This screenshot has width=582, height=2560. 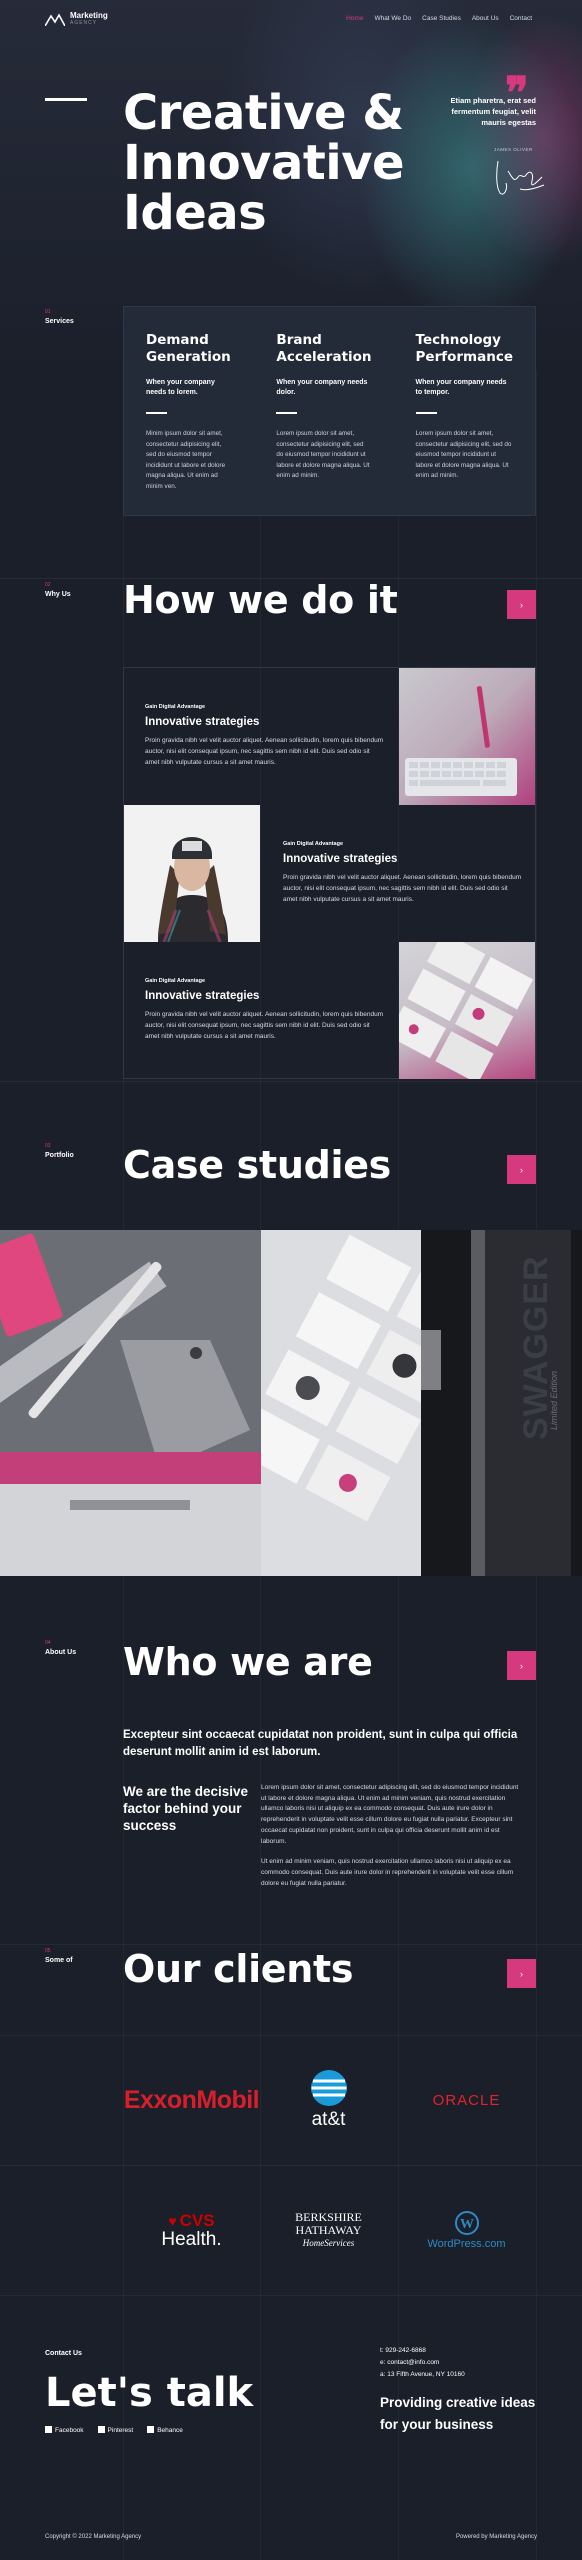 I want to click on case-image-desk, so click(x=130, y=1403).